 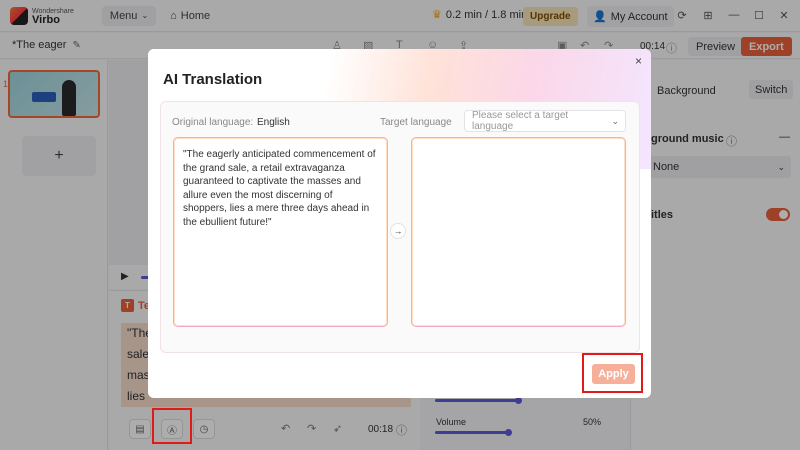 I want to click on original-language-label: Original language:, so click(x=213, y=122).